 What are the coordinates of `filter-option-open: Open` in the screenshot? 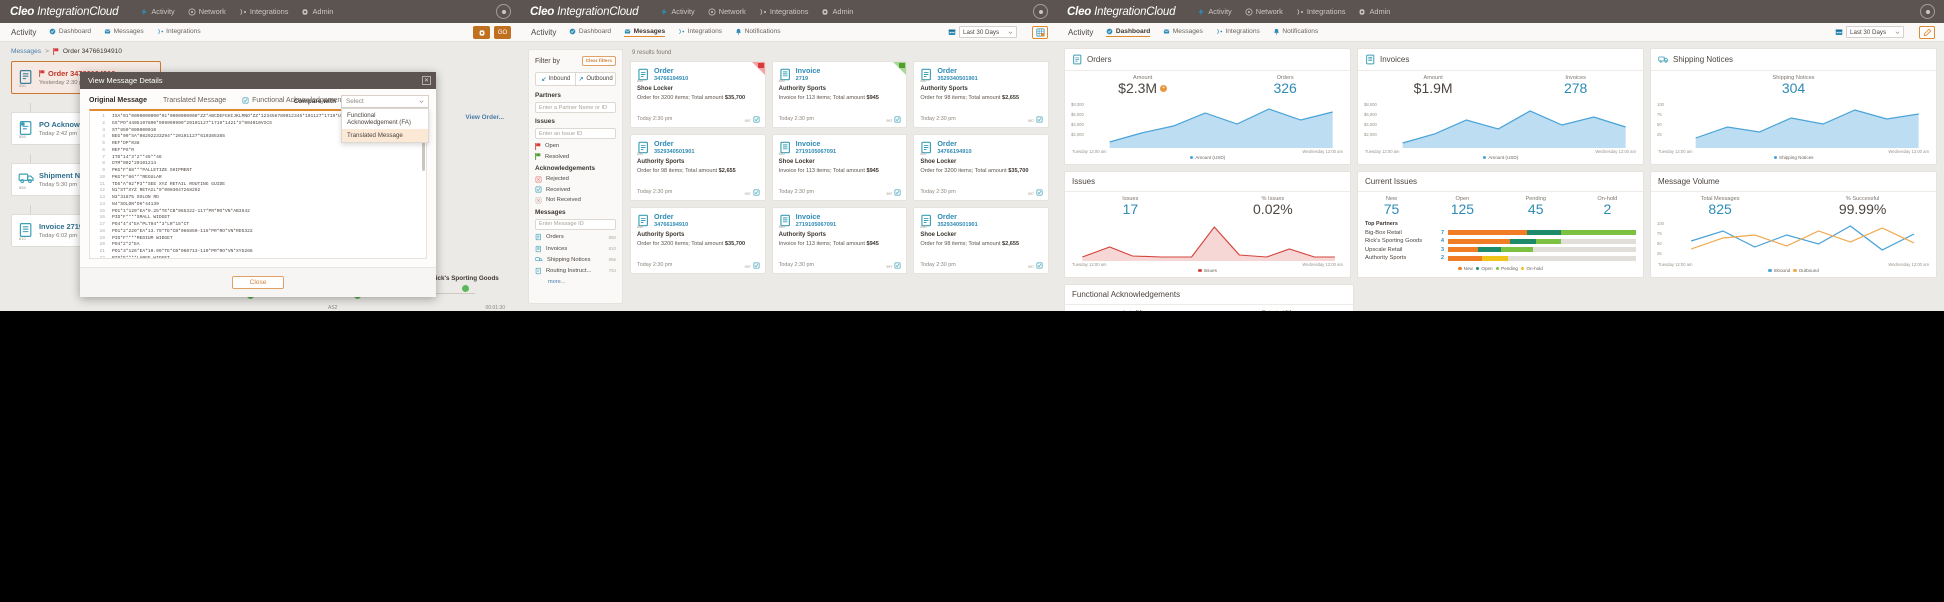 It's located at (575, 146).